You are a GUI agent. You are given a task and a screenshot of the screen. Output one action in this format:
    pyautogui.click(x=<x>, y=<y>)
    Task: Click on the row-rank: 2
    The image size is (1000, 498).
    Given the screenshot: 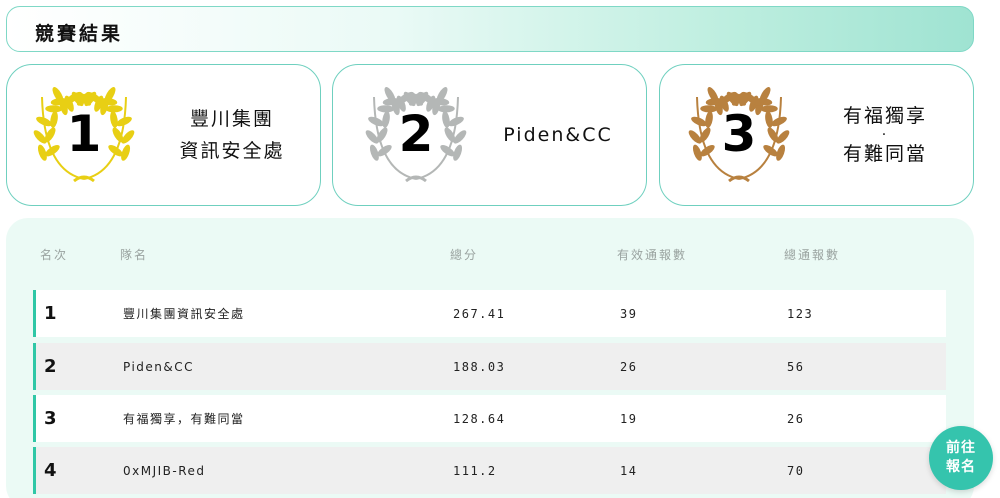 What is the action you would take?
    pyautogui.click(x=50, y=366)
    